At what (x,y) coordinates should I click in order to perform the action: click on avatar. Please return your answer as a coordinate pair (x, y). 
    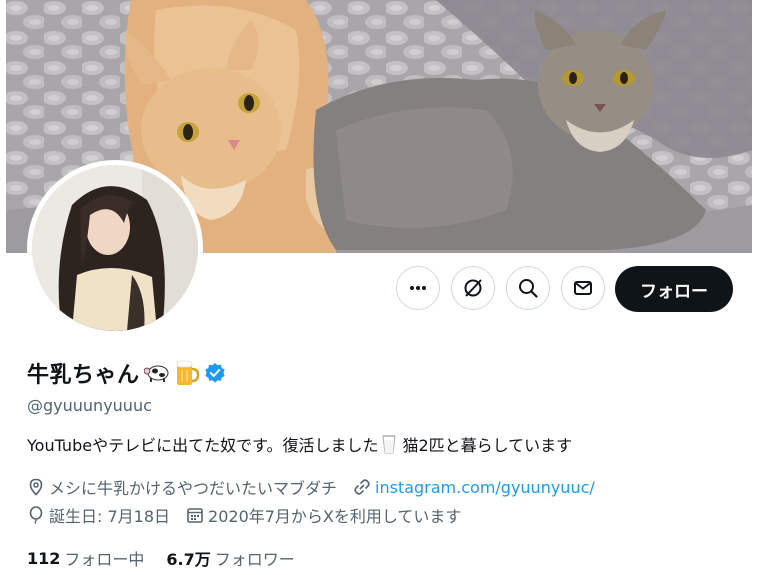
    Looking at the image, I should click on (115, 248).